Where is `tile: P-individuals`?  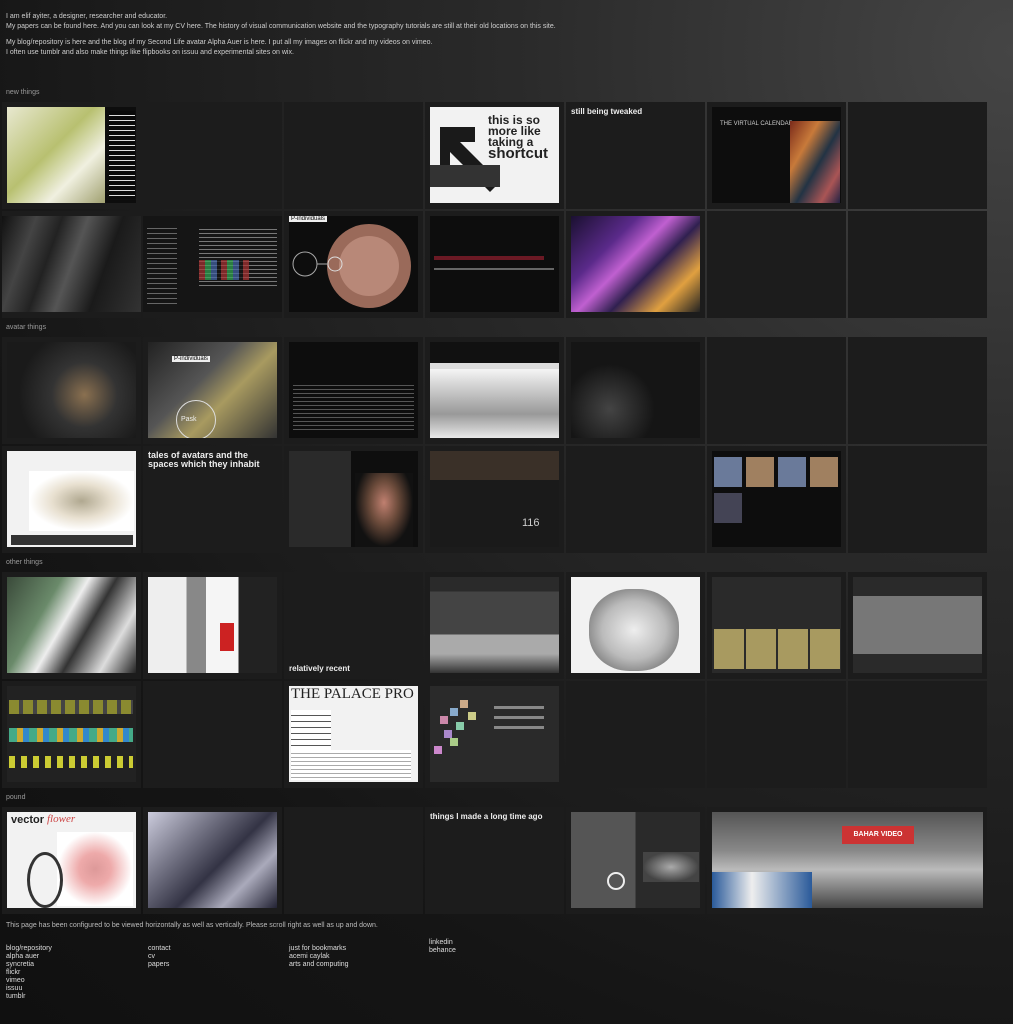 tile: P-individuals is located at coordinates (353, 264).